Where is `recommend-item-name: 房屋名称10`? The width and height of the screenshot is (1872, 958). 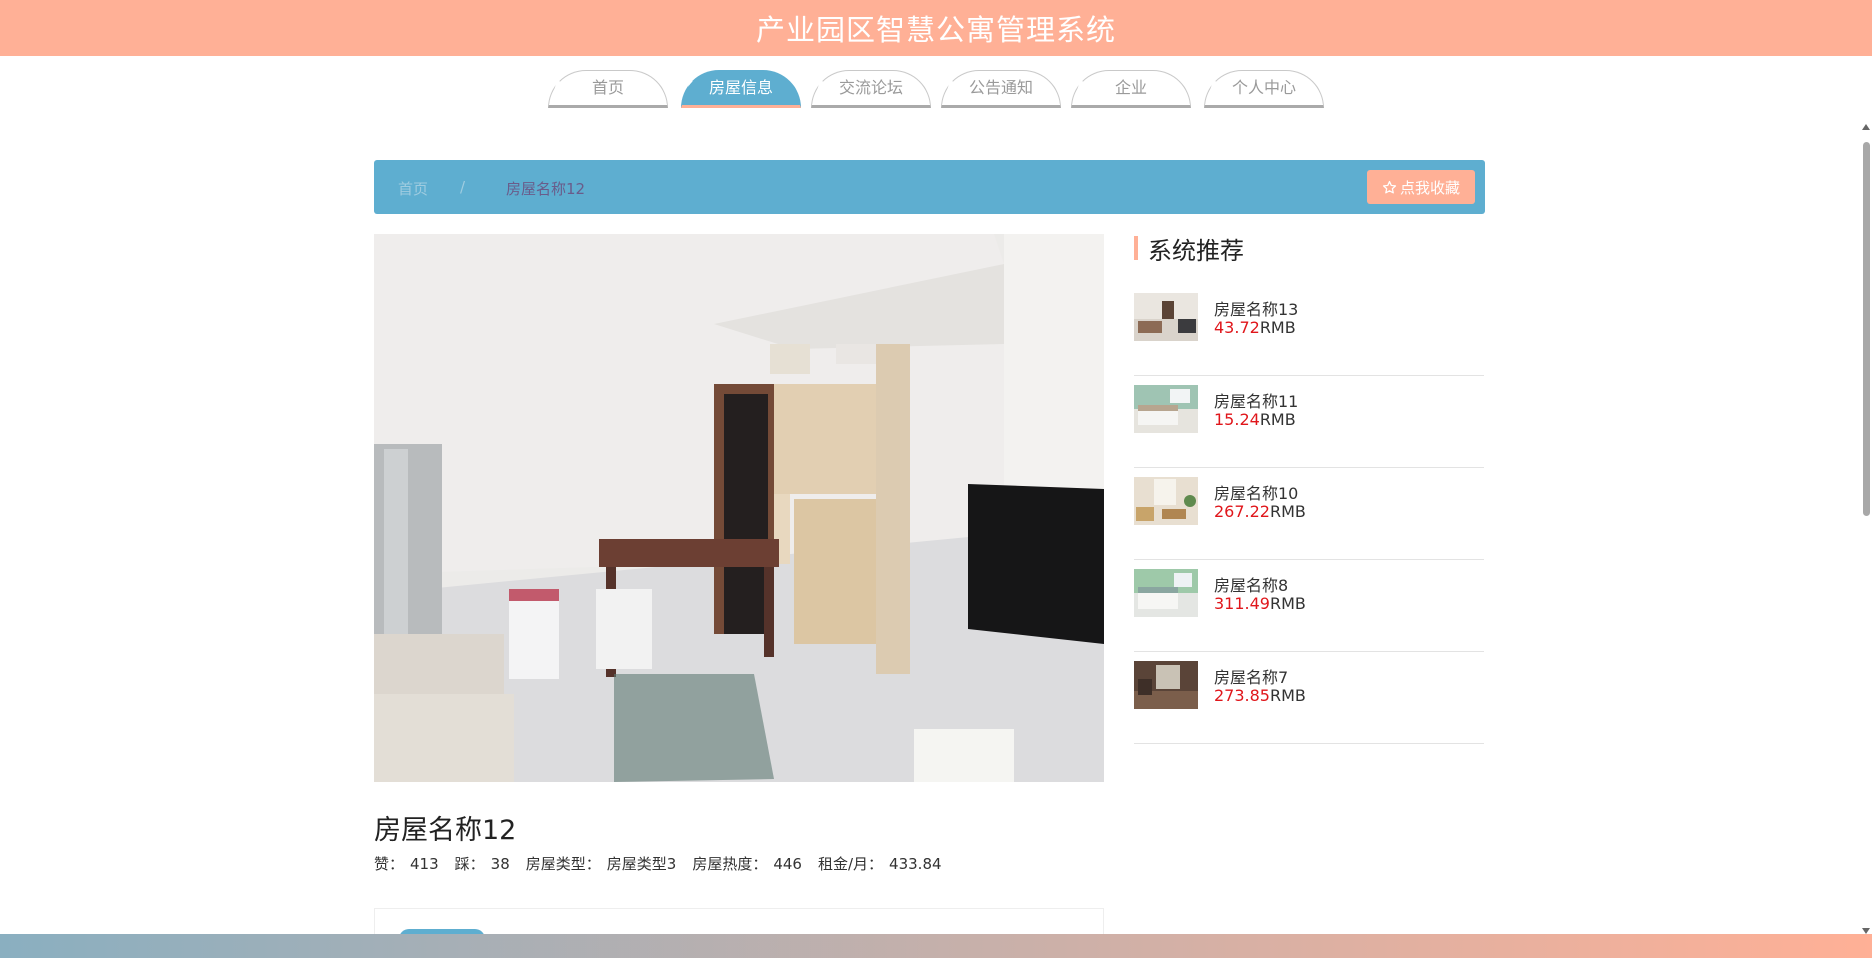
recommend-item-name: 房屋名称10 is located at coordinates (1256, 492).